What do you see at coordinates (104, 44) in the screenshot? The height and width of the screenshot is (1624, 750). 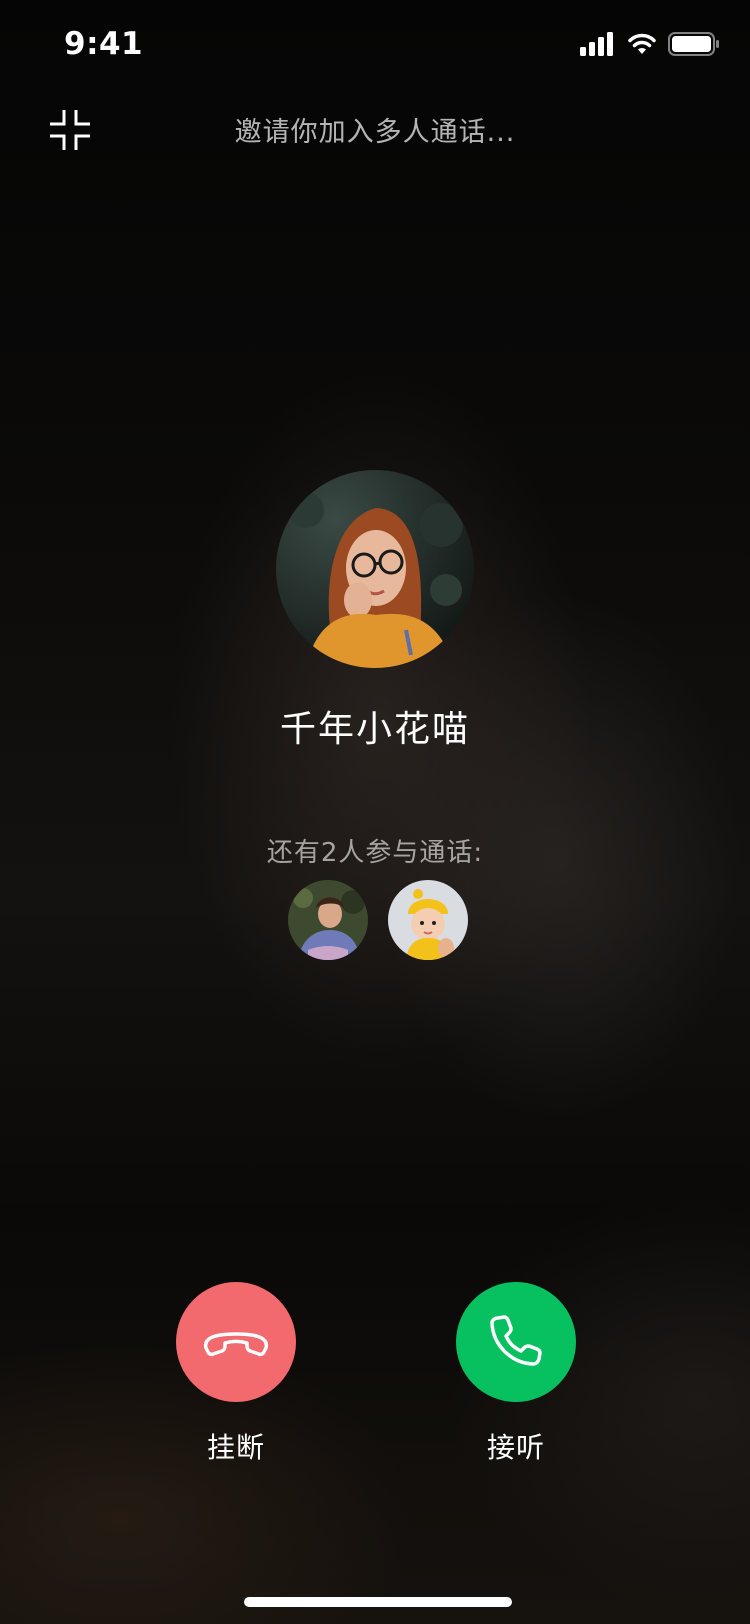 I see `status-time: 9:41` at bounding box center [104, 44].